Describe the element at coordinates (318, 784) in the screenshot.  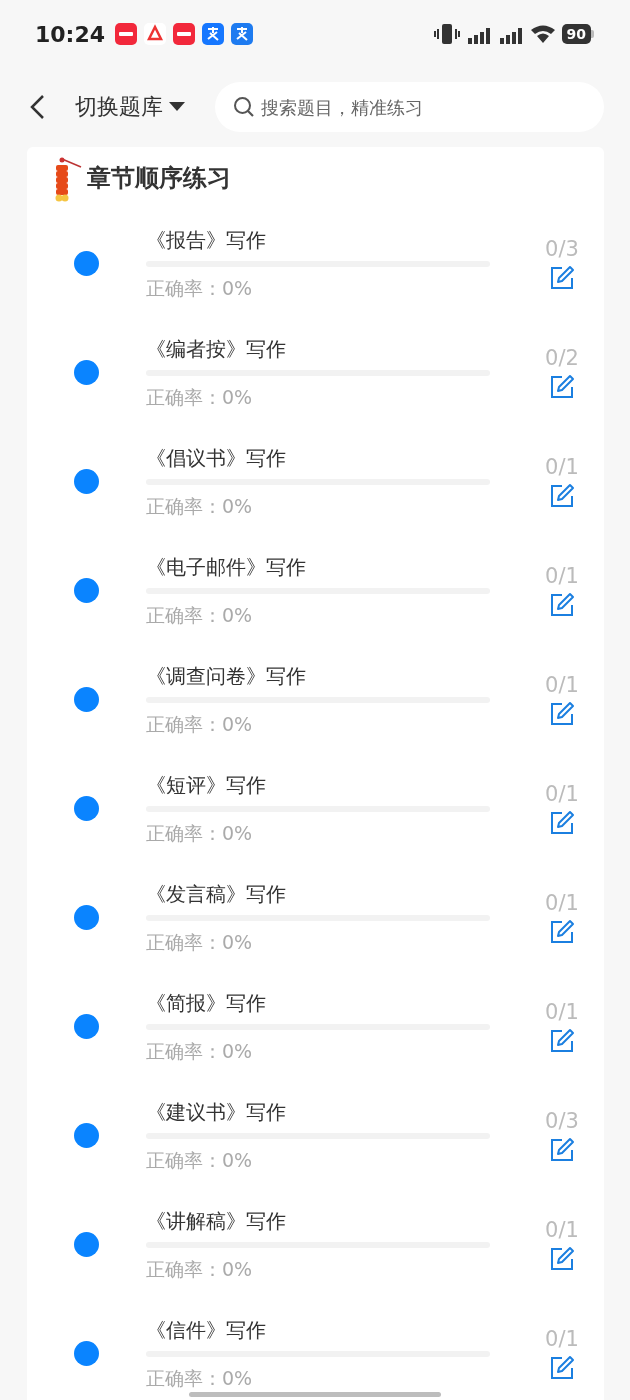
I see `chapter-title: 《短评》写作` at that location.